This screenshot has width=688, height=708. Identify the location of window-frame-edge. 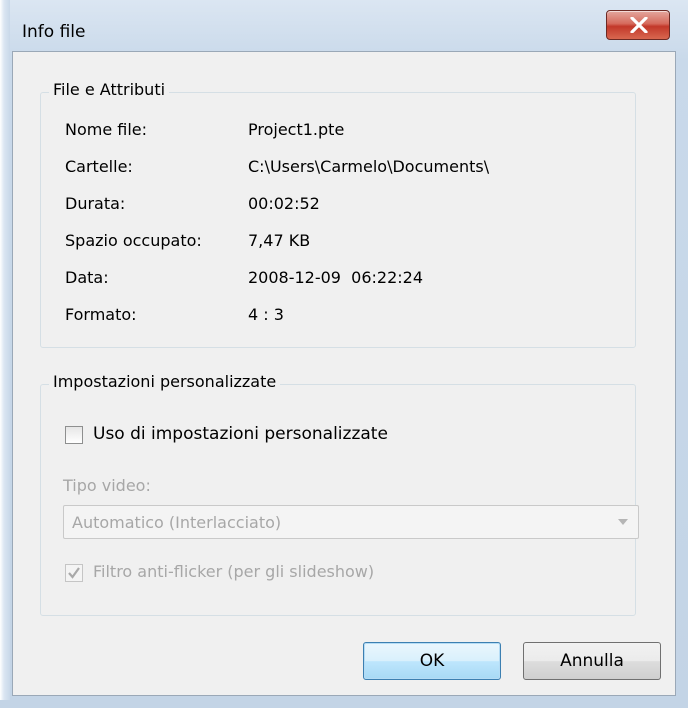
(5, 350).